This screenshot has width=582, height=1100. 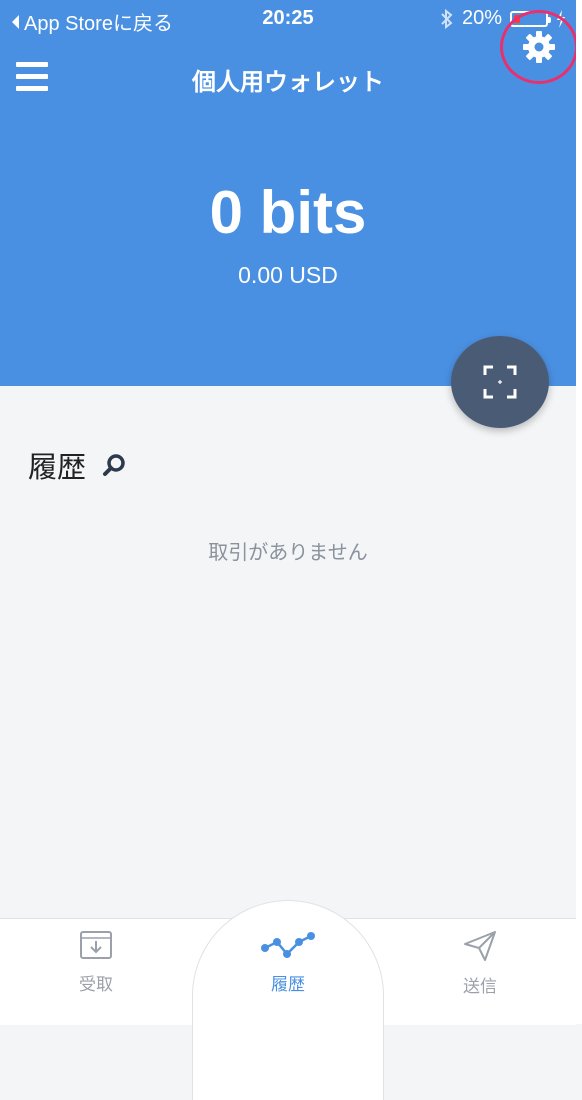 What do you see at coordinates (480, 987) in the screenshot?
I see `tab-send-label: 送信` at bounding box center [480, 987].